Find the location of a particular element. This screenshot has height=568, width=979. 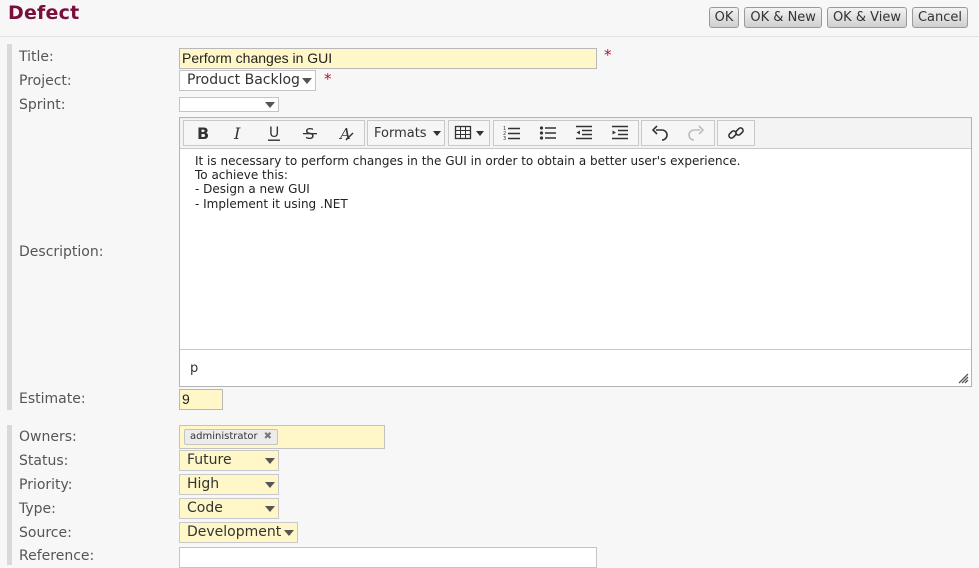

italic-button: I is located at coordinates (238, 133).